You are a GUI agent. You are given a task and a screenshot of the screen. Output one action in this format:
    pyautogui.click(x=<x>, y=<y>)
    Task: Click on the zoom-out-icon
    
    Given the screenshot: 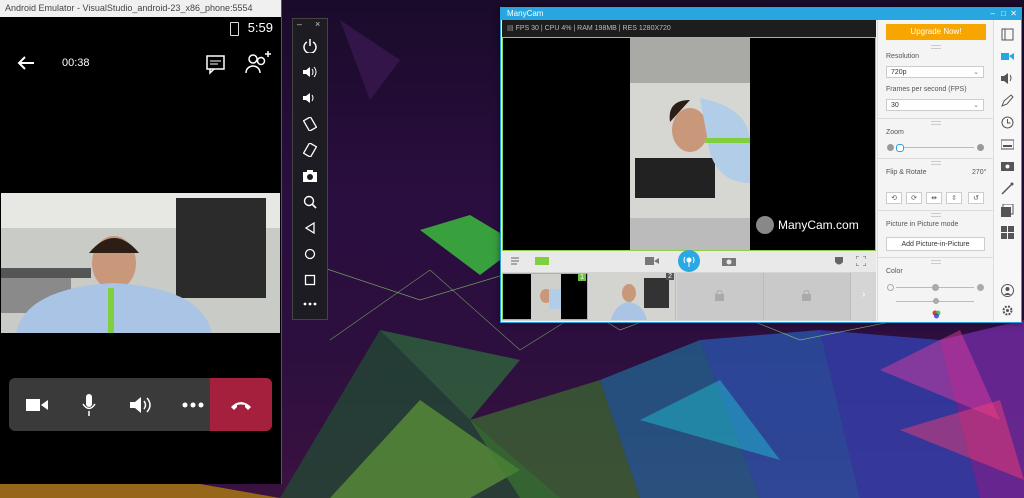 What is the action you would take?
    pyautogui.click(x=890, y=147)
    